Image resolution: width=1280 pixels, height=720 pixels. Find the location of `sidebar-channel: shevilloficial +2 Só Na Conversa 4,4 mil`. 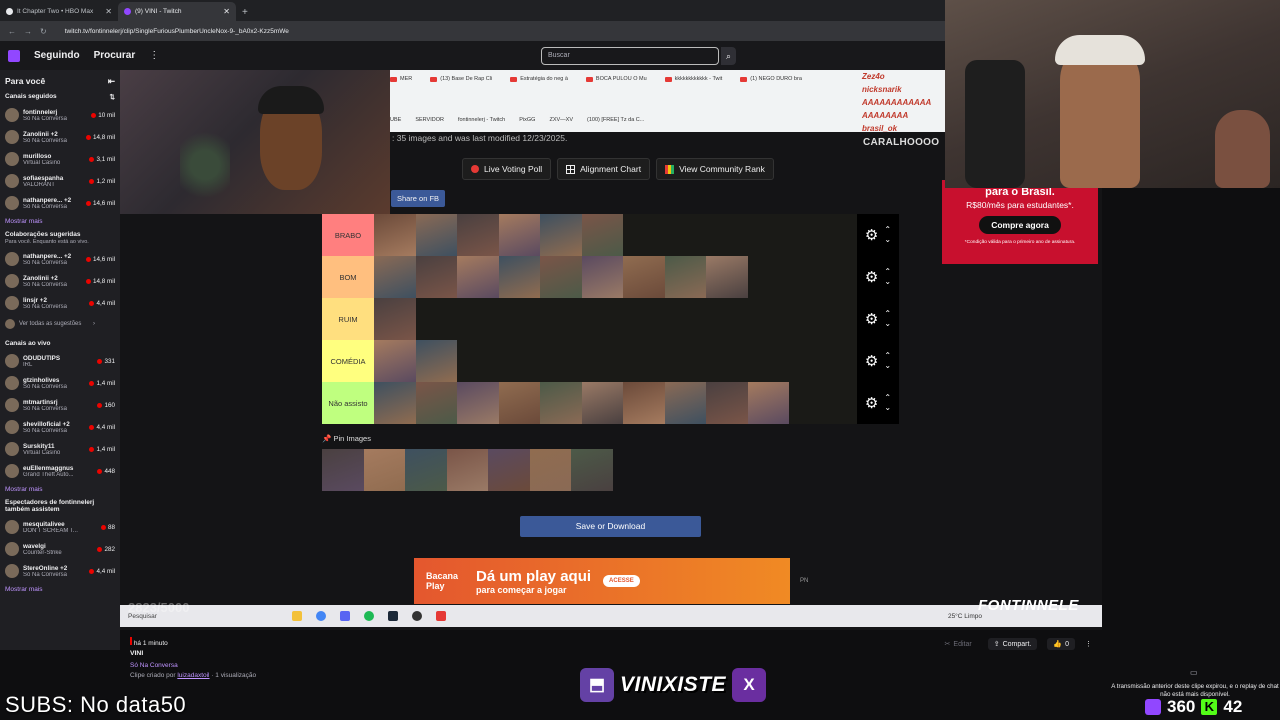

sidebar-channel: shevilloficial +2 Só Na Conversa 4,4 mil is located at coordinates (60, 427).